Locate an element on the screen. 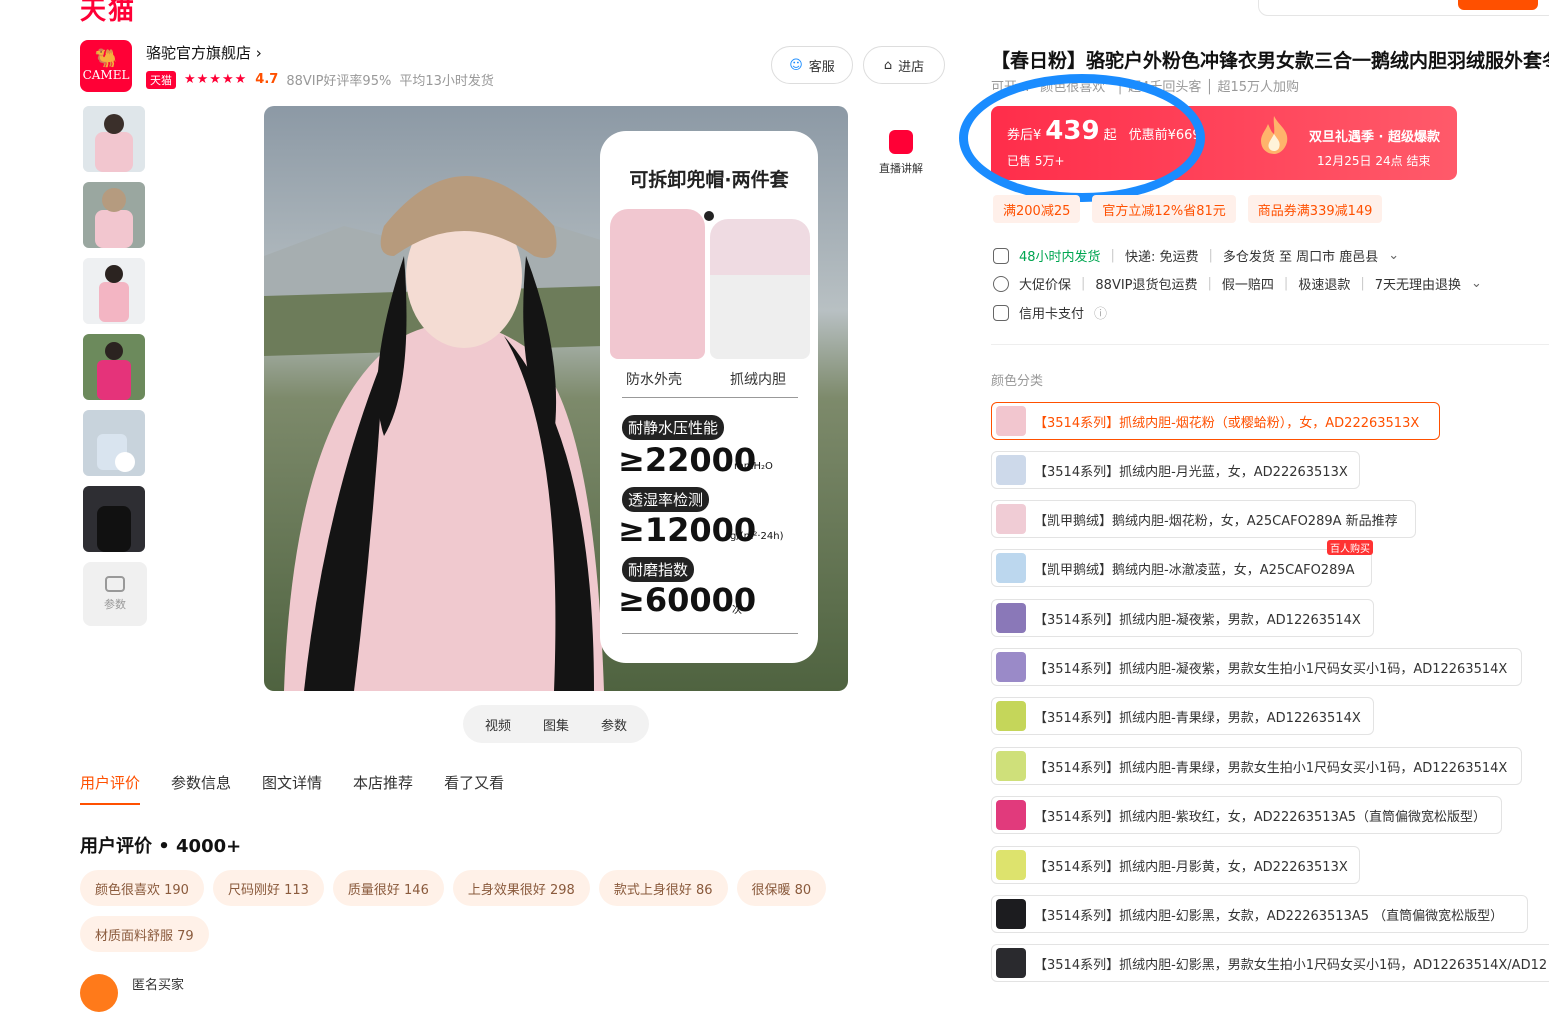 The height and width of the screenshot is (1012, 1549). search-button is located at coordinates (1498, 5).